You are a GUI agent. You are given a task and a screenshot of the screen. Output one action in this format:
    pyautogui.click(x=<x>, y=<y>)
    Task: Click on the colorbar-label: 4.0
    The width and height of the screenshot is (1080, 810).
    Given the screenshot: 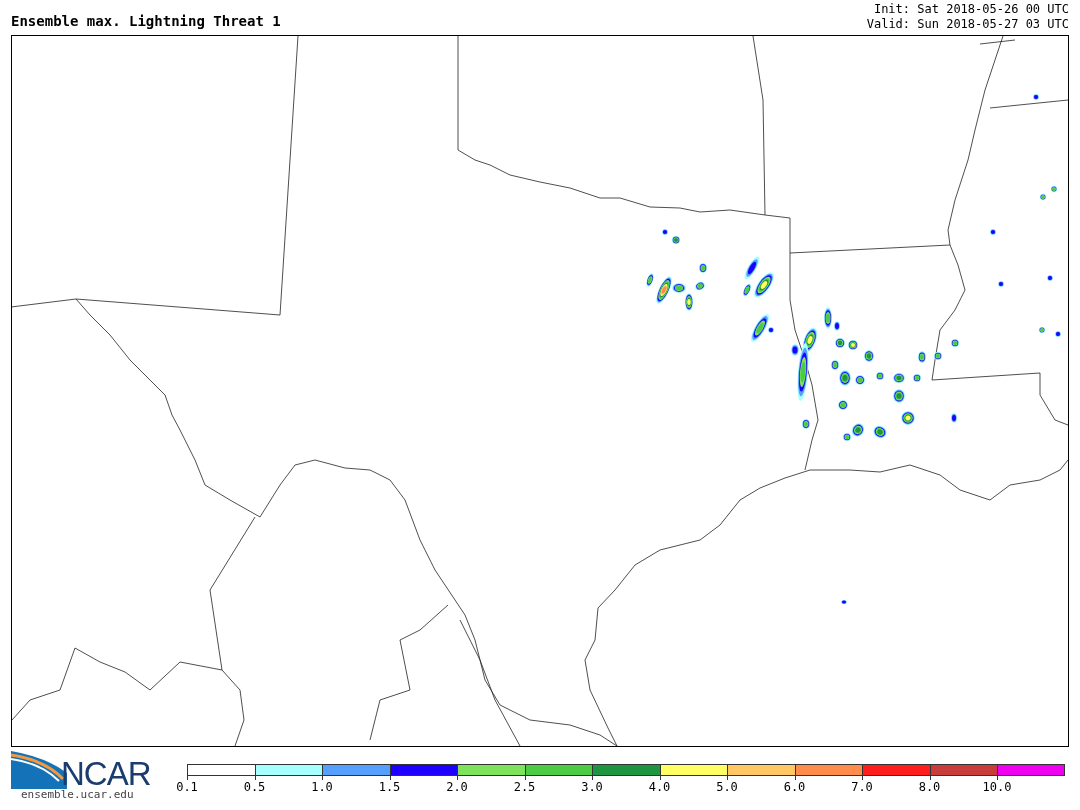 What is the action you would take?
    pyautogui.click(x=659, y=787)
    